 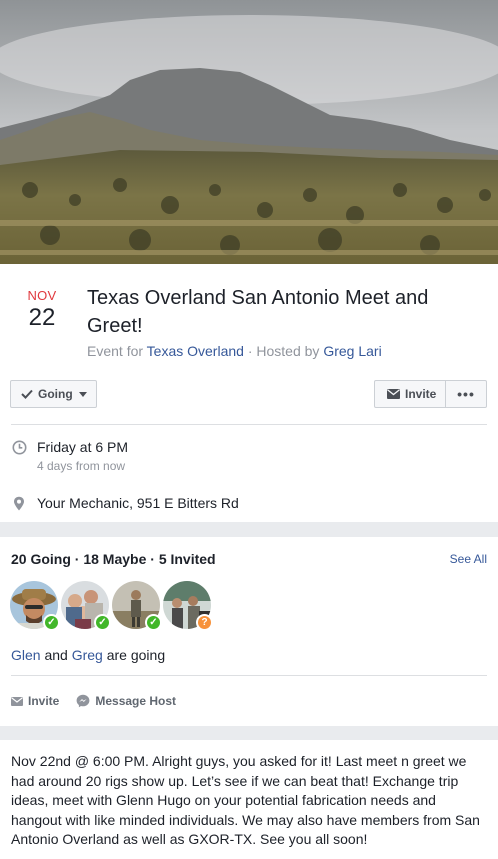 What do you see at coordinates (81, 466) in the screenshot?
I see `event-time-relative: 4 days from now` at bounding box center [81, 466].